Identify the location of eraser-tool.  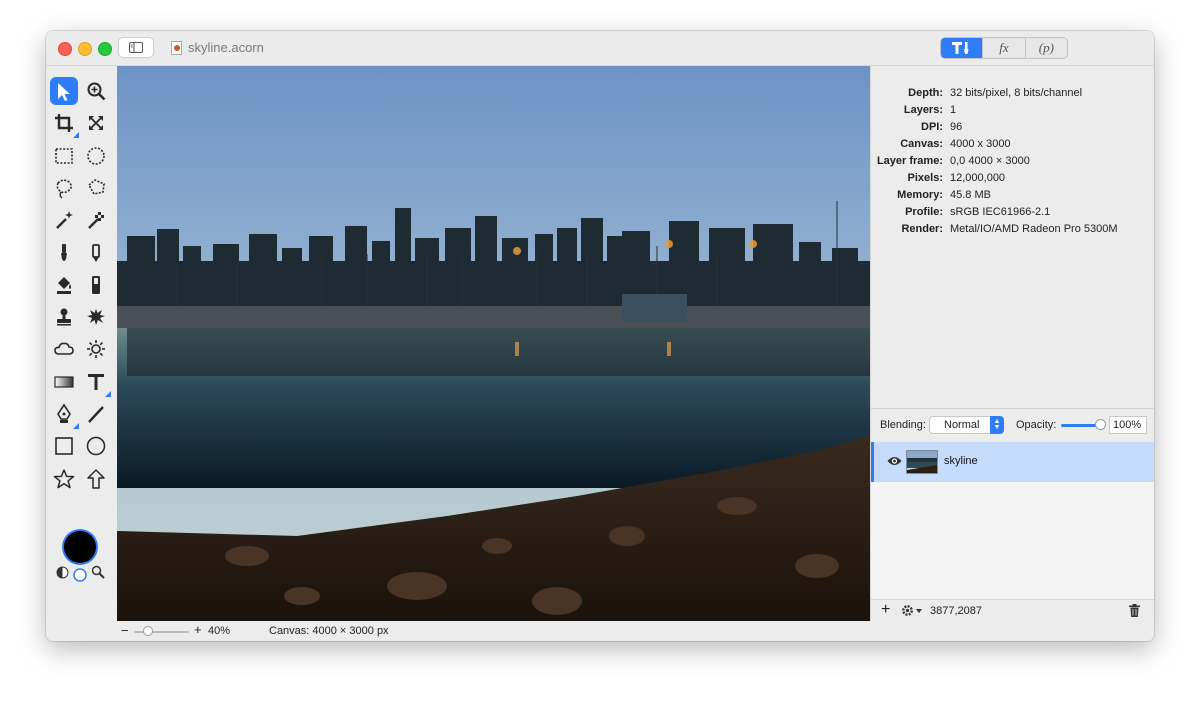
(96, 285).